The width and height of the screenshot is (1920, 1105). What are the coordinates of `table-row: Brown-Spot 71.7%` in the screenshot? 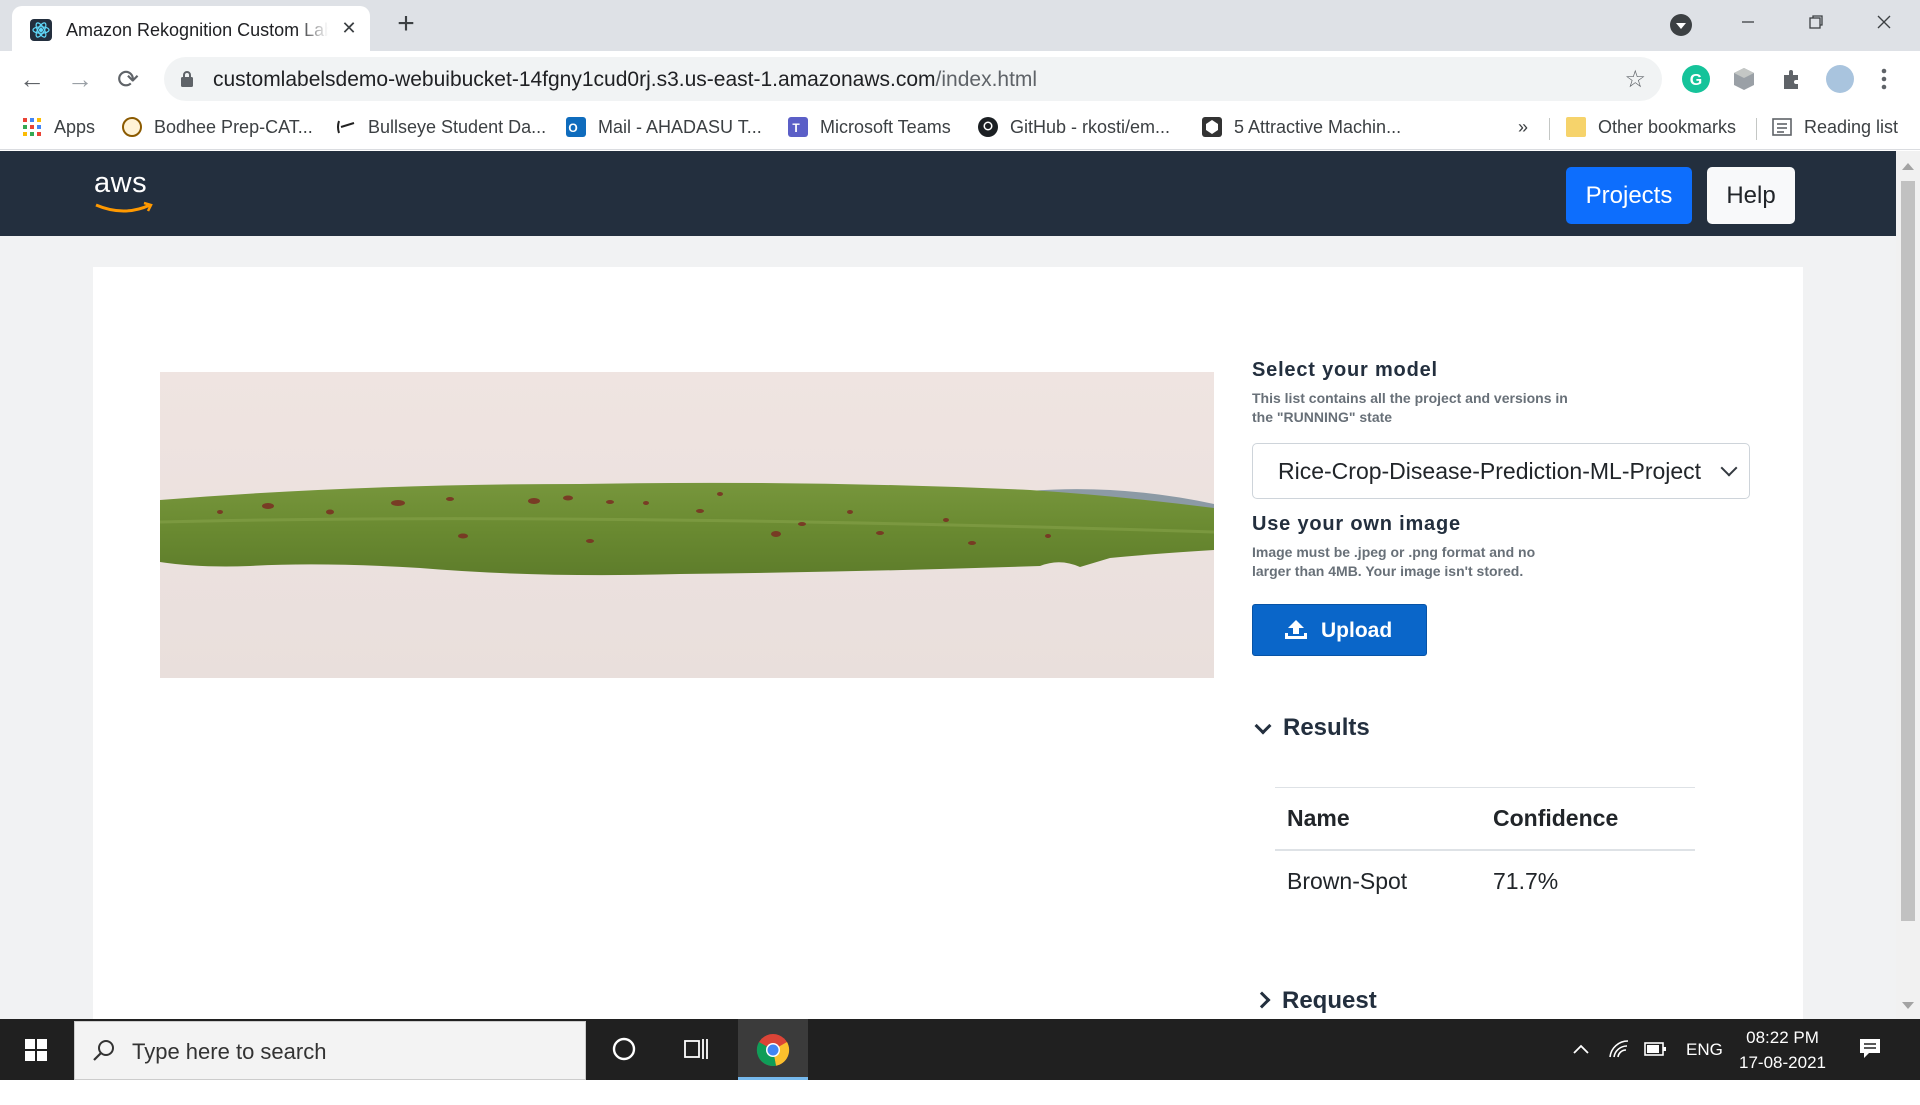 It's located at (1485, 881).